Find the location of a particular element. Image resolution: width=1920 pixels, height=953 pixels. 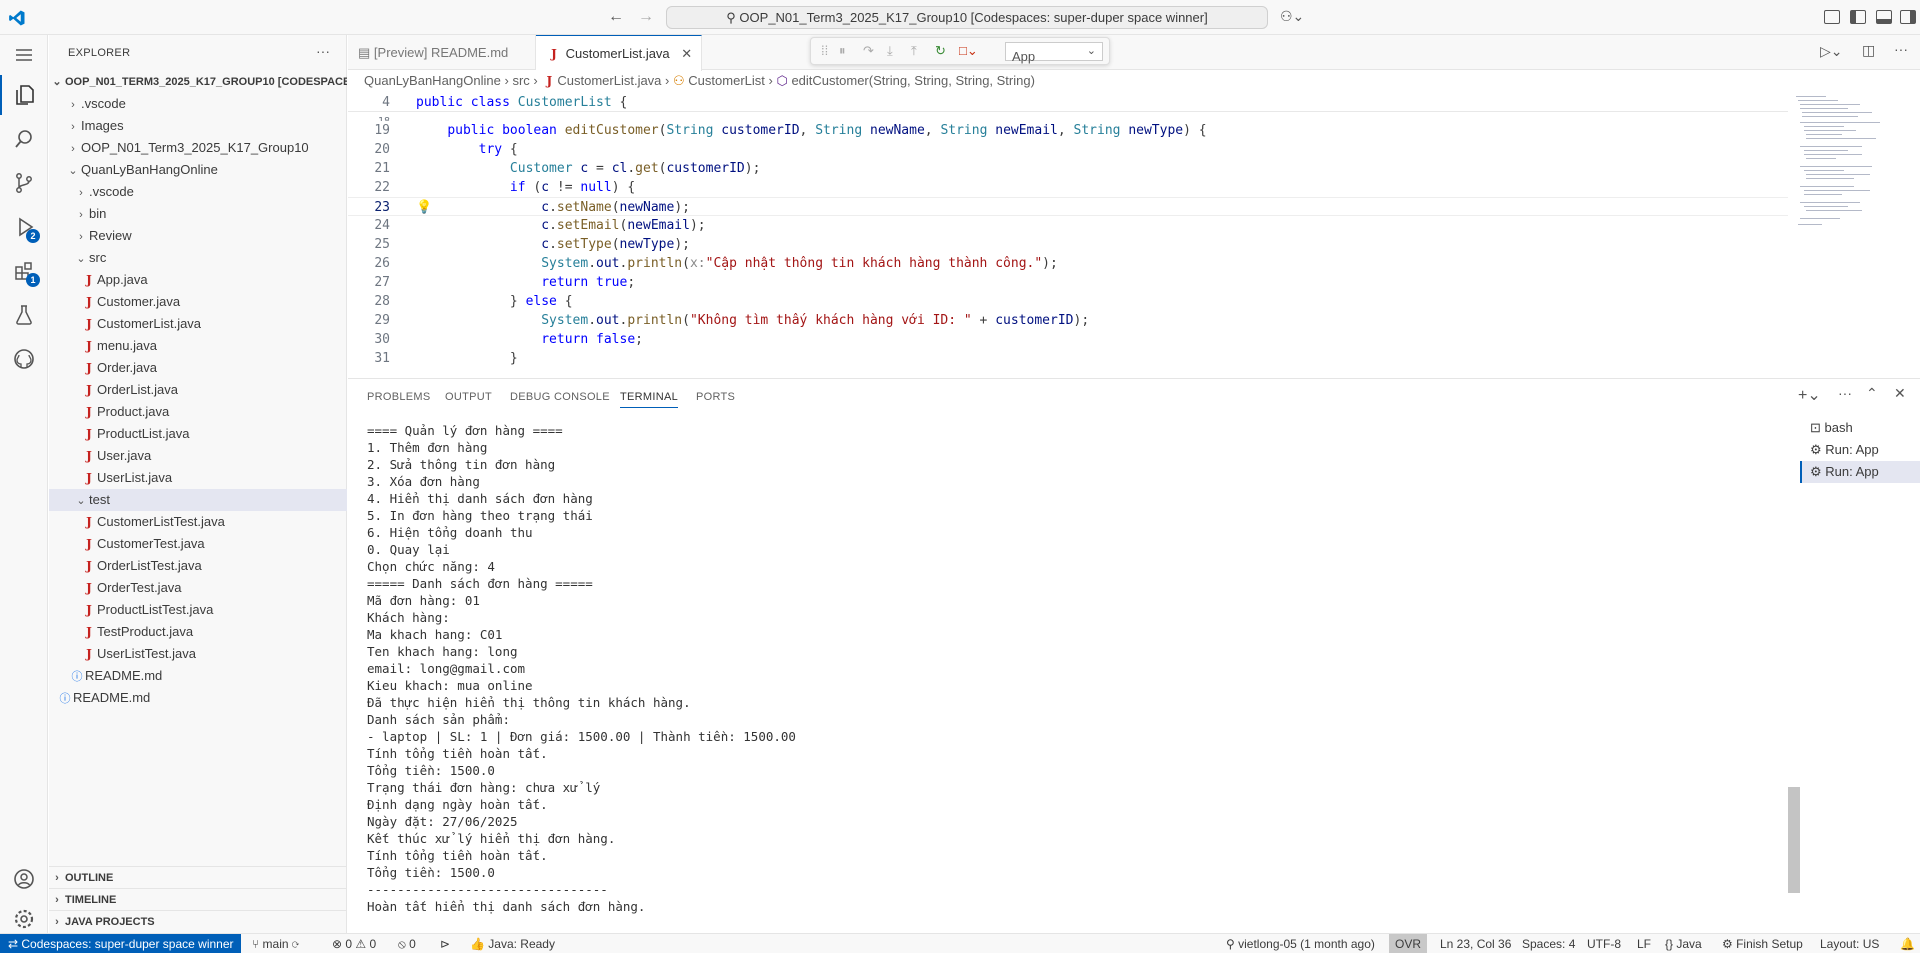

minimap is located at coordinates (1855, 234).